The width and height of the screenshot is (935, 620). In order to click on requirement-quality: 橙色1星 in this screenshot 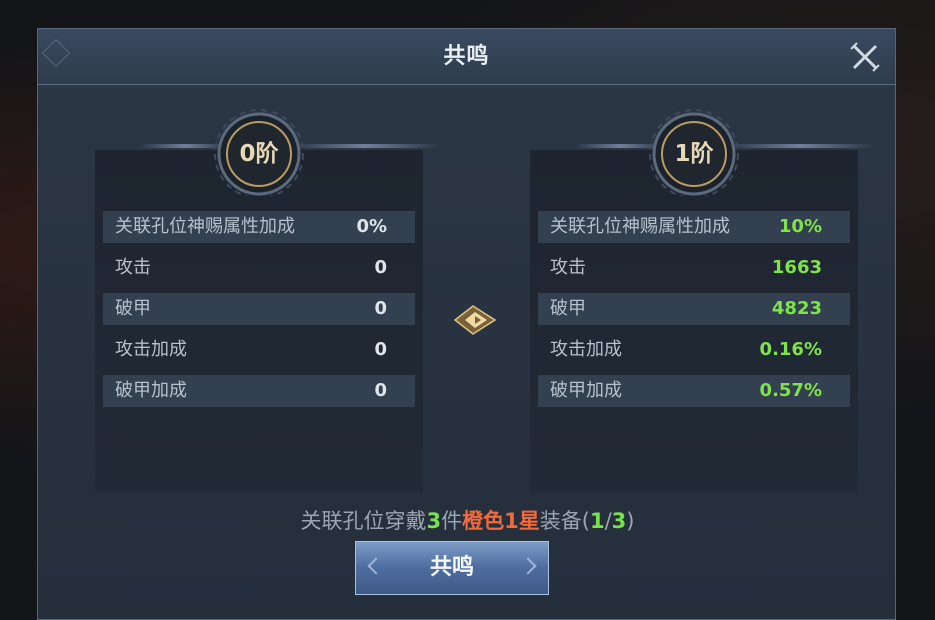, I will do `click(501, 521)`.